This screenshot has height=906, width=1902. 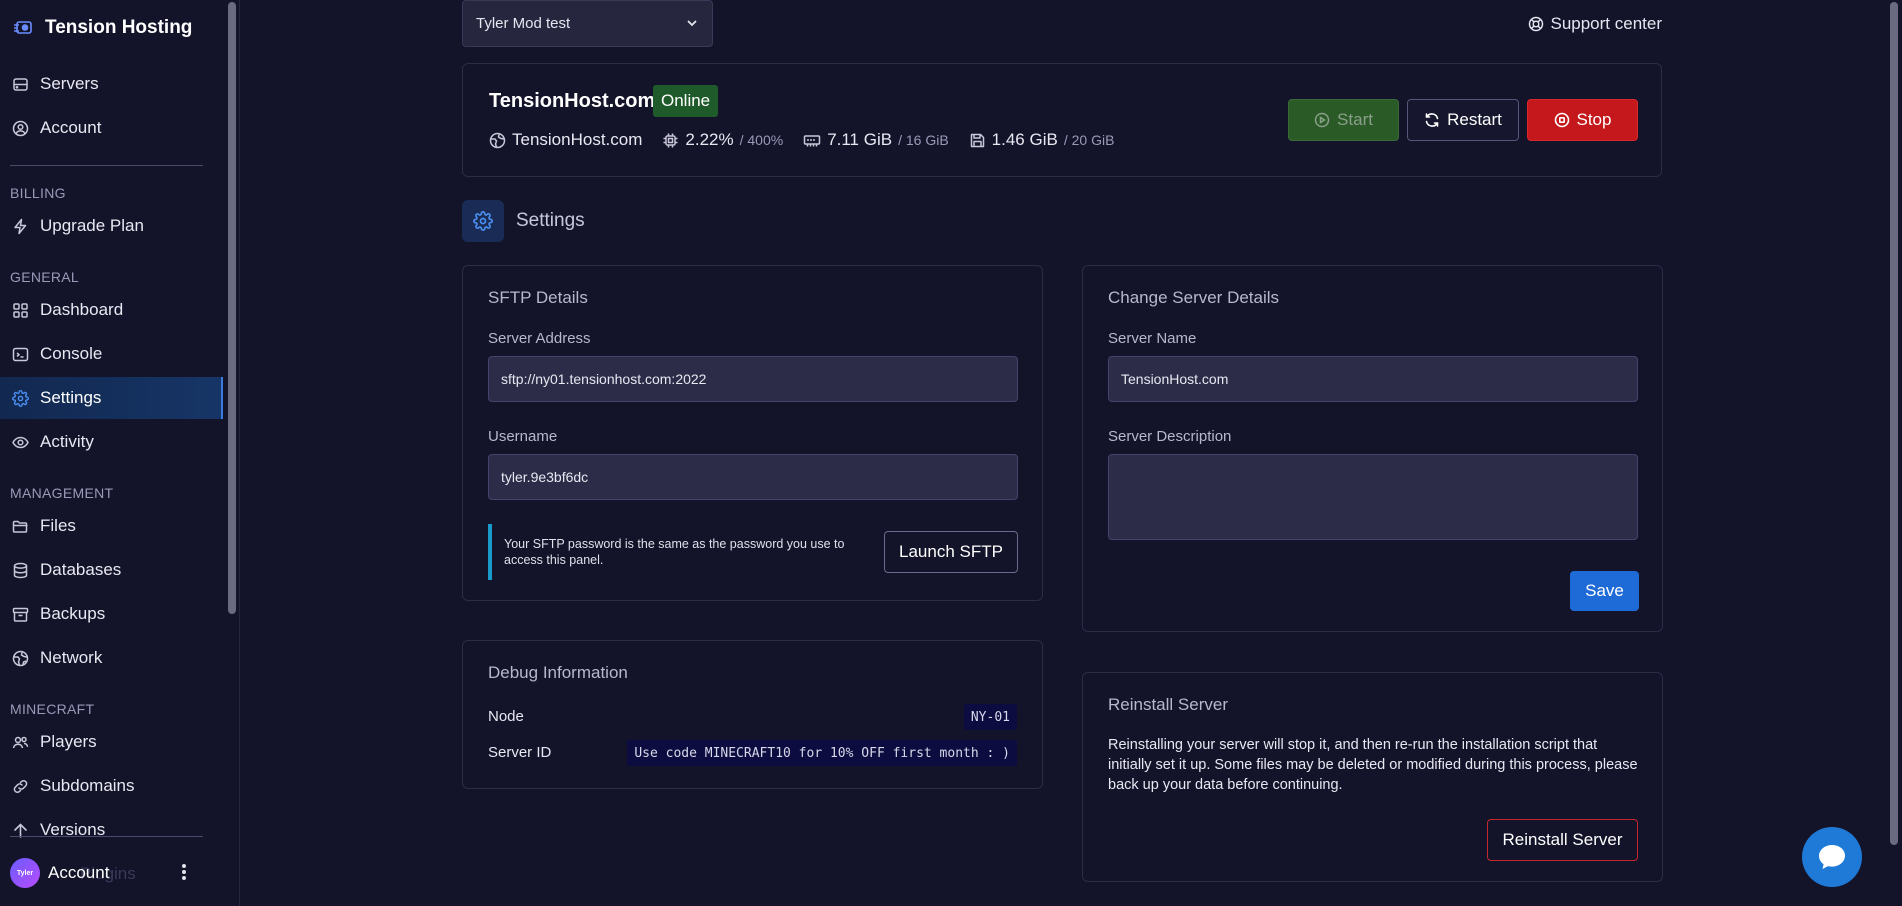 I want to click on chat-bubble-button, so click(x=1832, y=857).